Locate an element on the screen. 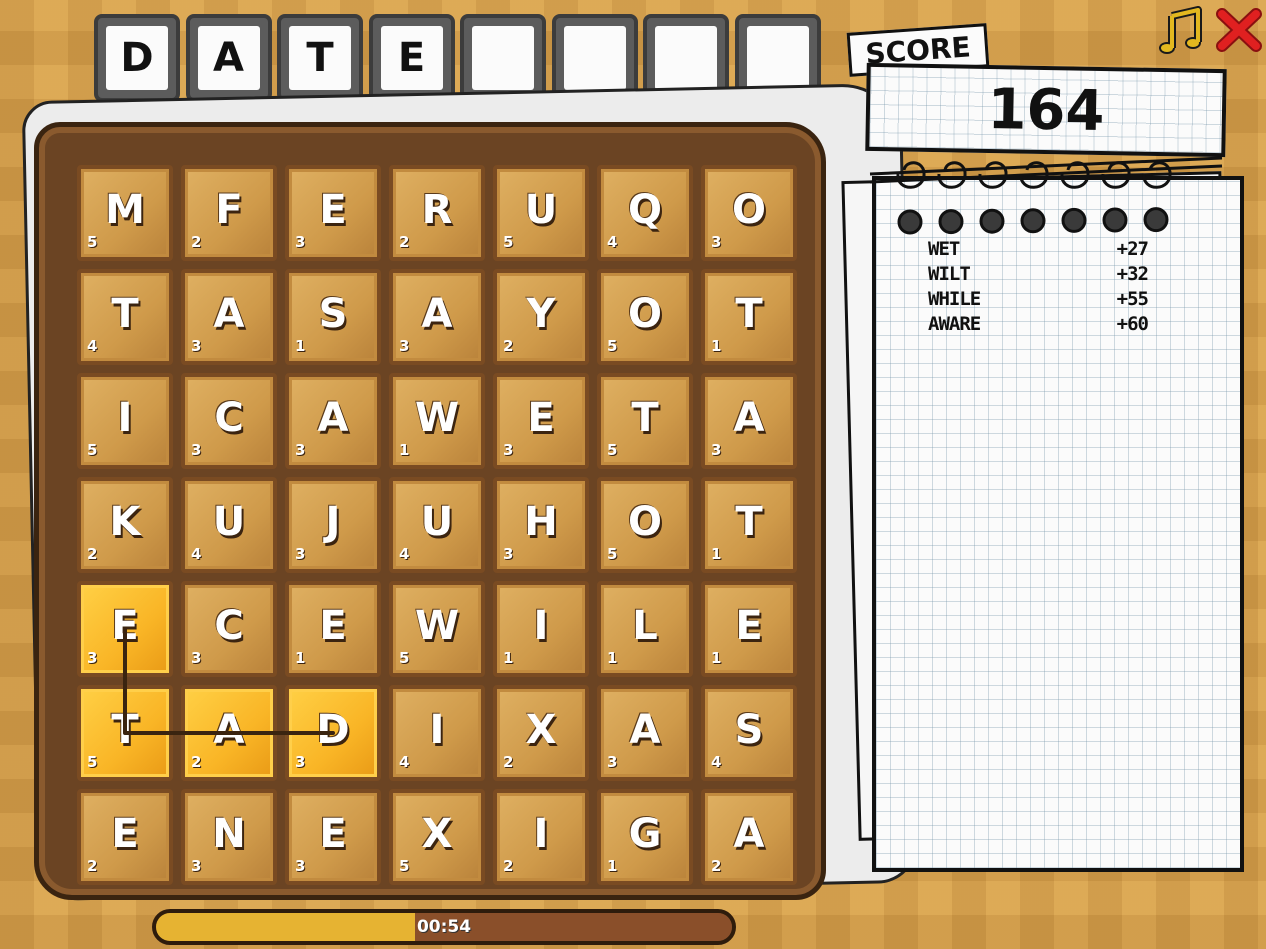  letter-tile: O3 is located at coordinates (749, 213).